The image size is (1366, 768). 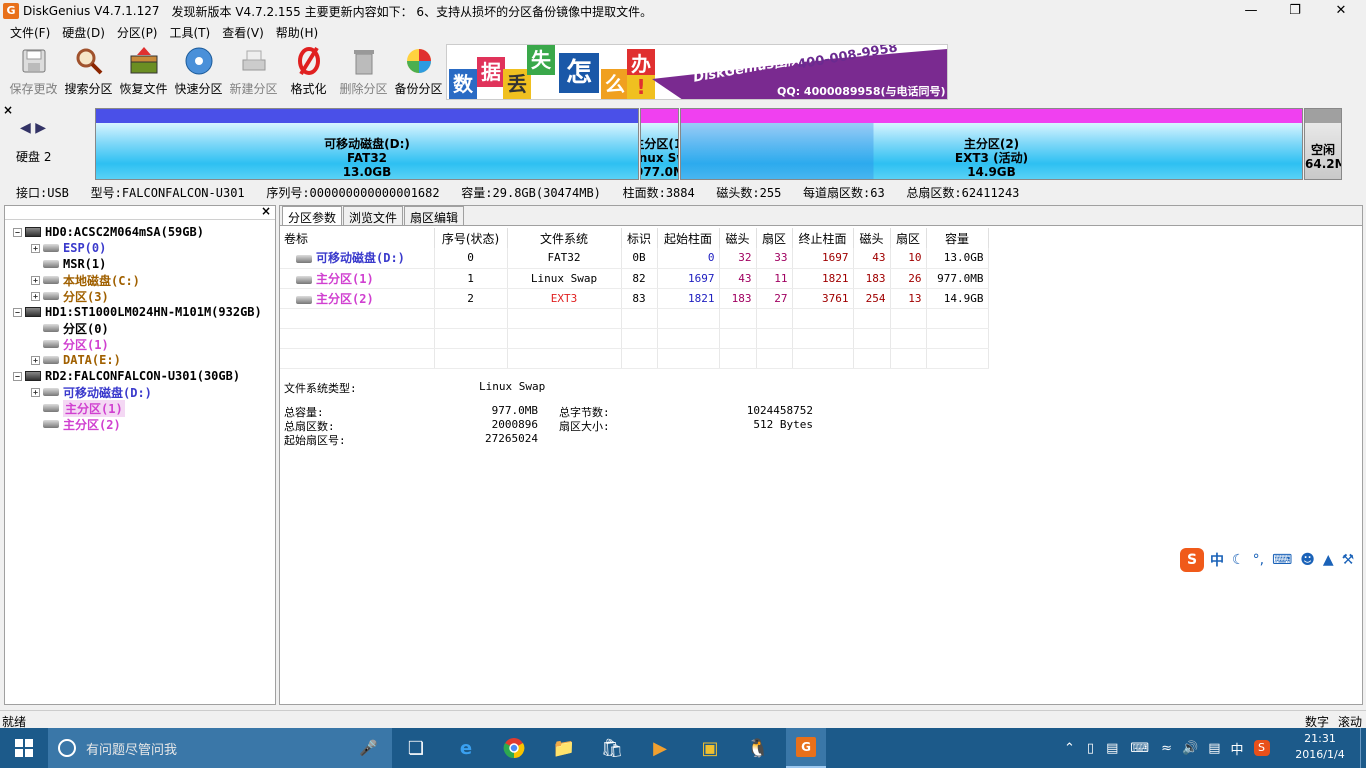 I want to click on recover-files-button: 恢复文件, so click(x=143, y=70).